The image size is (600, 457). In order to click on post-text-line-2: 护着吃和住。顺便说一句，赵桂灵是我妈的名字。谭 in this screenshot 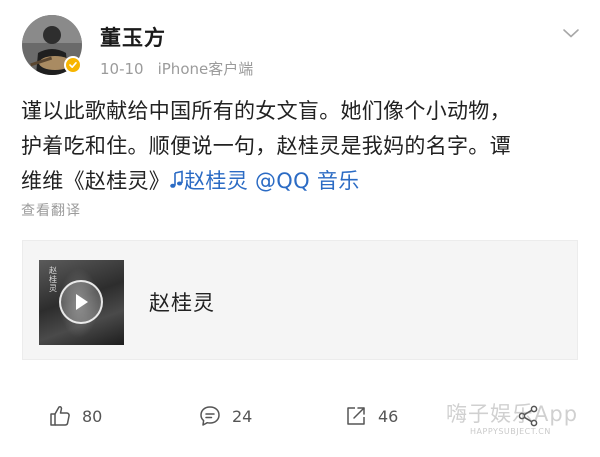, I will do `click(266, 146)`.